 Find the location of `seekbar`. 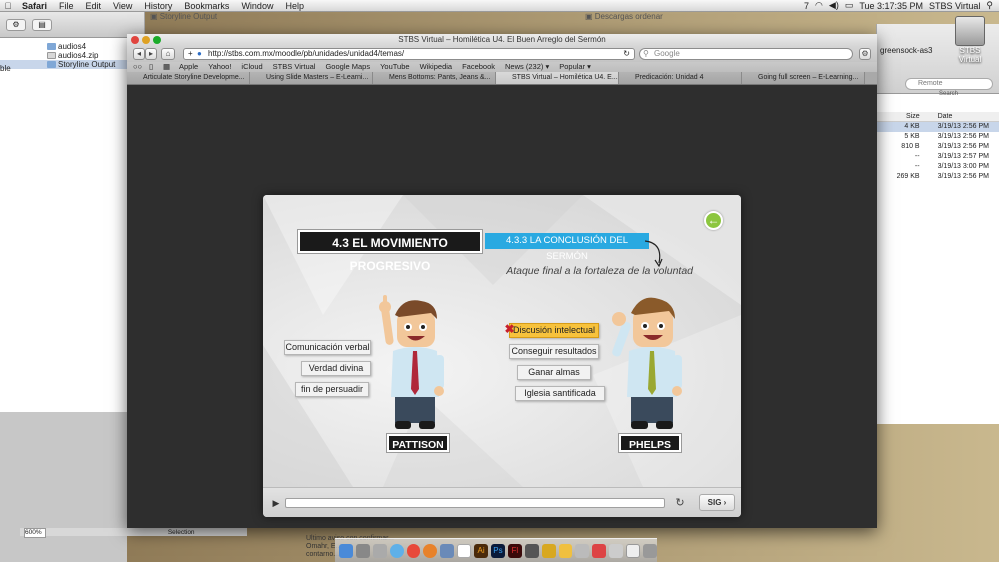

seekbar is located at coordinates (475, 503).